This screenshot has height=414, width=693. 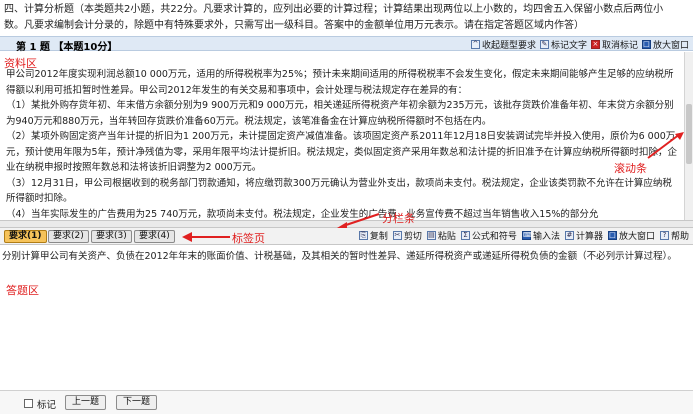 I want to click on tab-requirement-1: 要求(1), so click(x=25, y=236).